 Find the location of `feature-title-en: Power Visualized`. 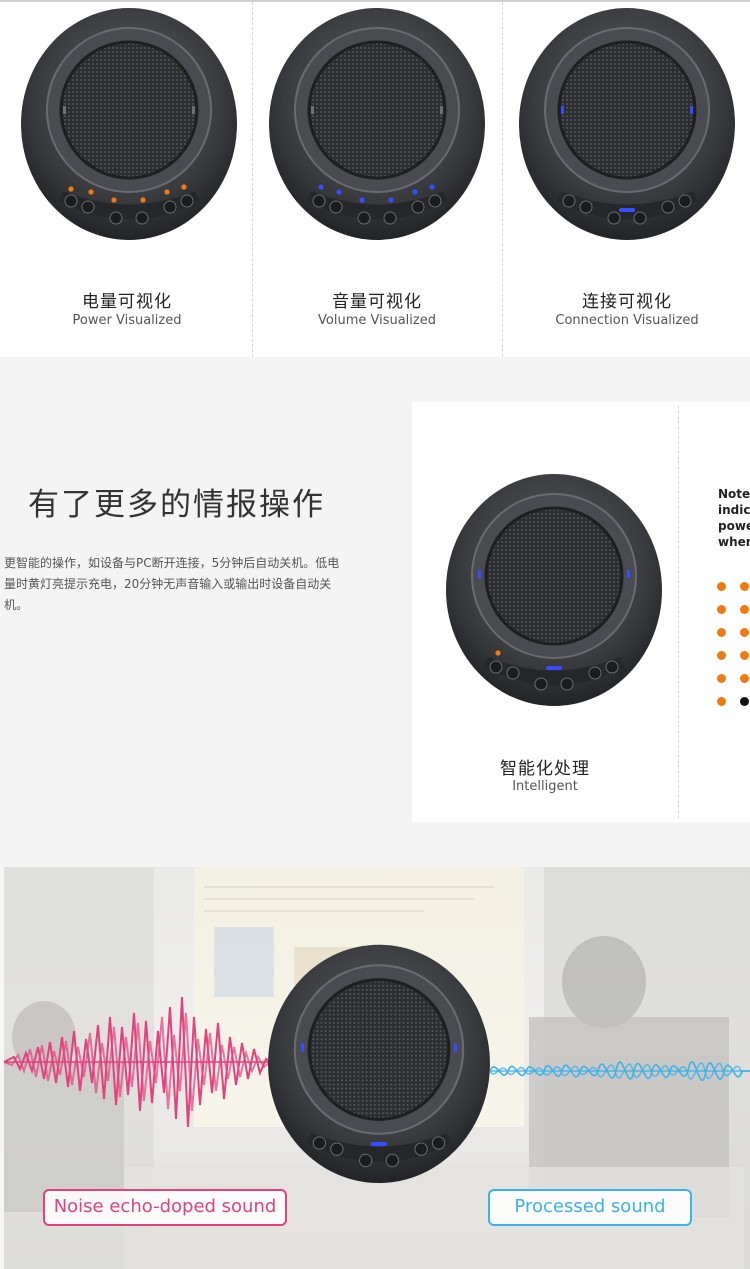

feature-title-en: Power Visualized is located at coordinates (127, 320).